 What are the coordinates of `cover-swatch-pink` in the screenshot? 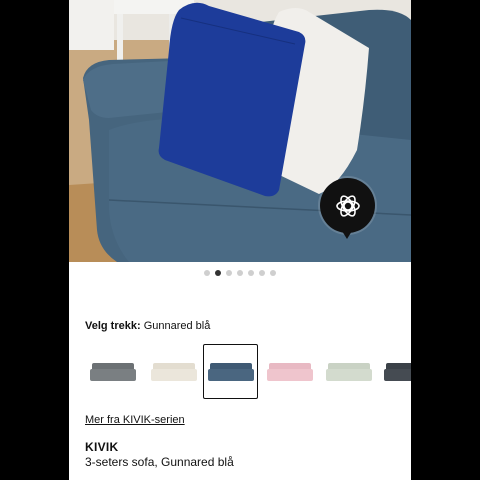 It's located at (289, 371).